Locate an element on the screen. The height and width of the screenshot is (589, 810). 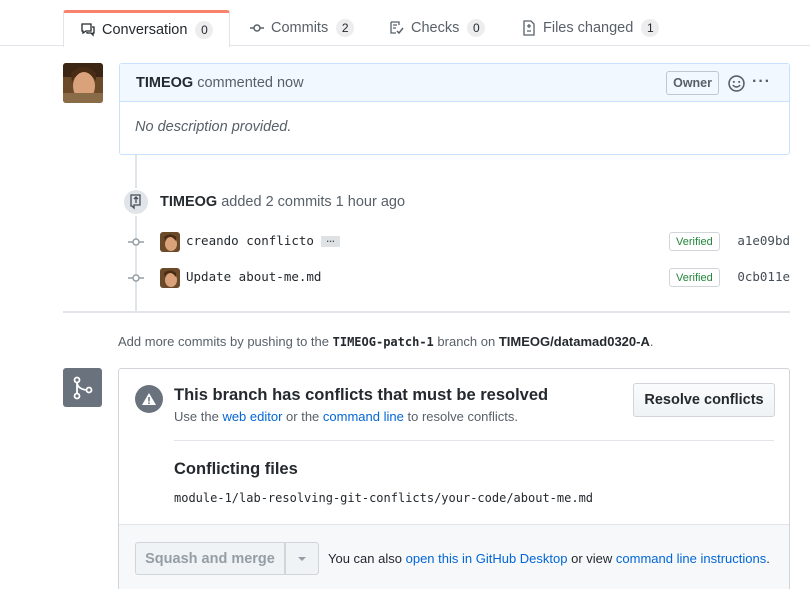
conflict-sub-suffix: to resolve conflicts. is located at coordinates (463, 416).